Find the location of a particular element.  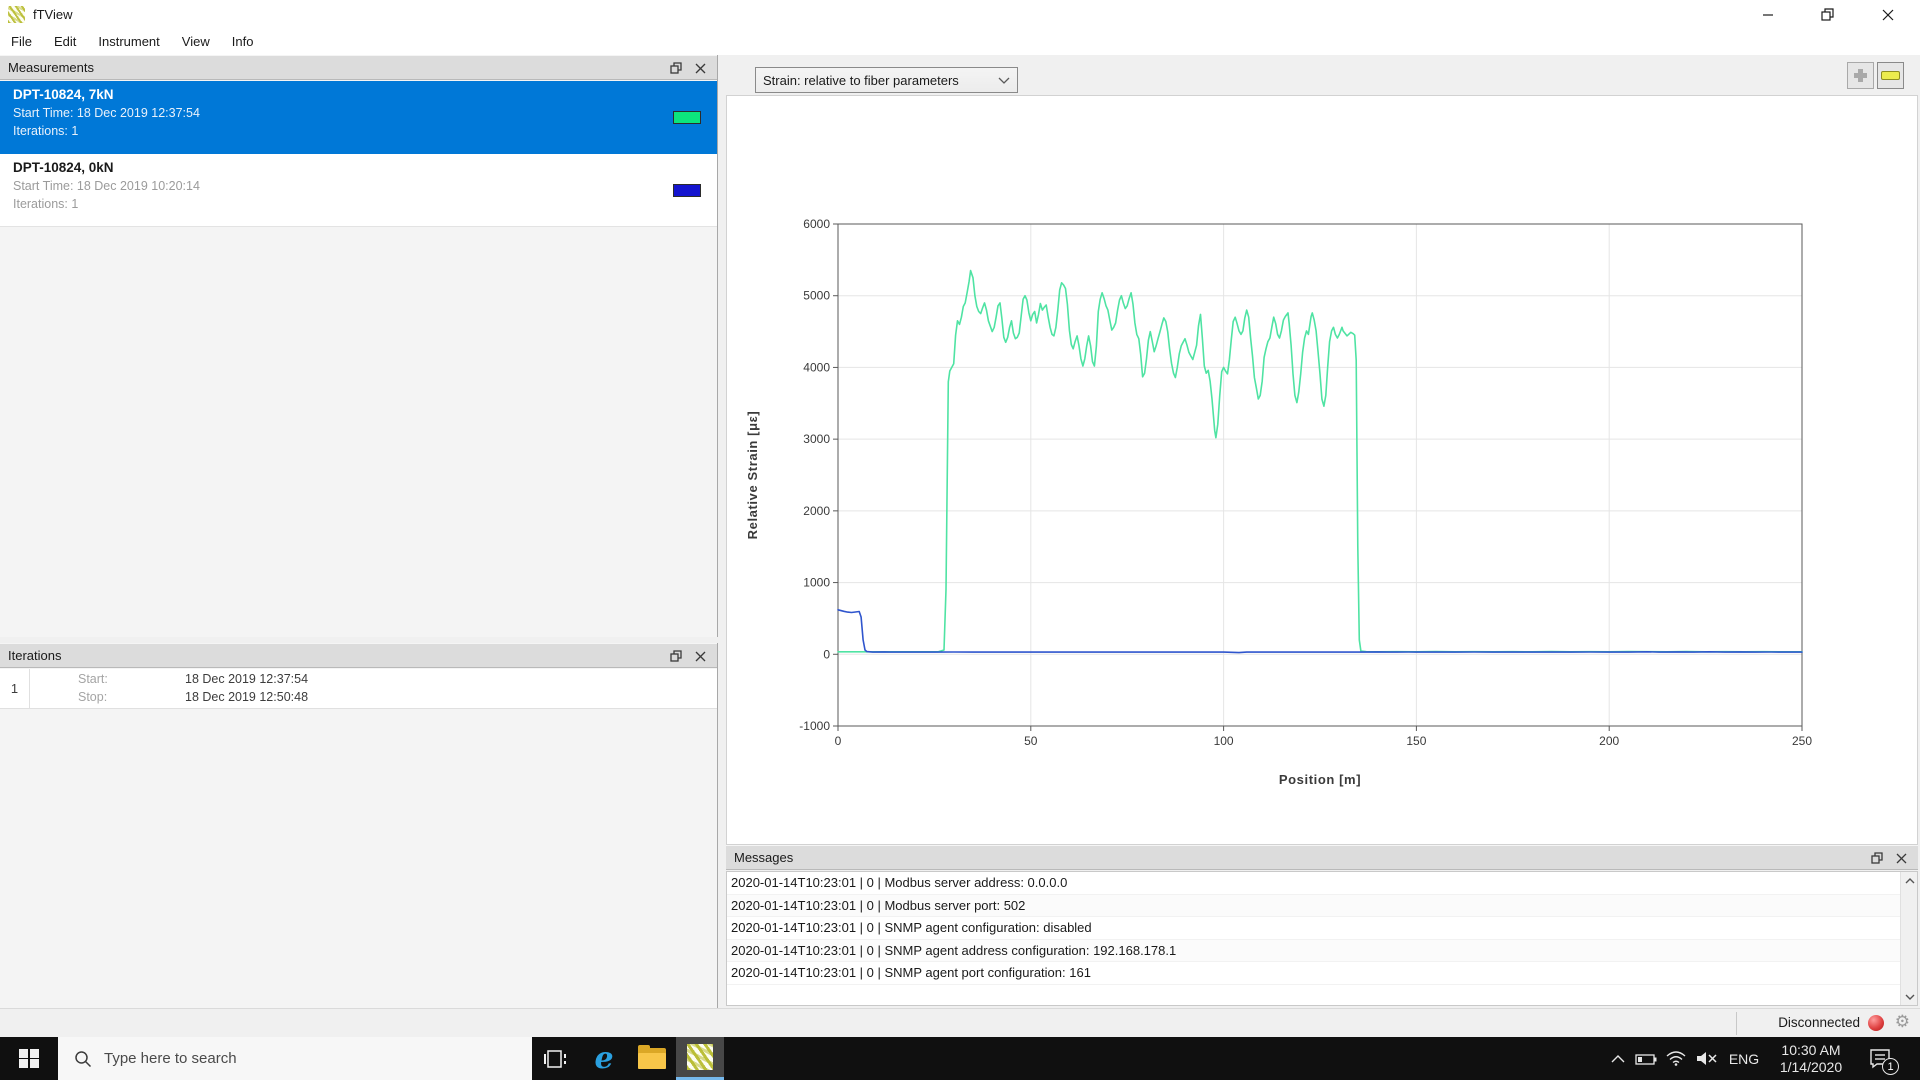

iterations-float-button is located at coordinates (676, 656).